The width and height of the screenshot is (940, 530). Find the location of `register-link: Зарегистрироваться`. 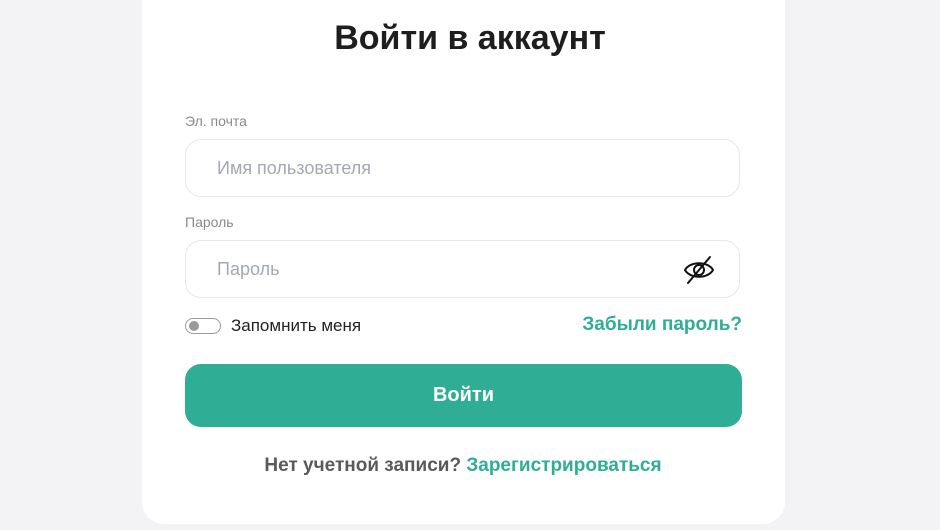

register-link: Зарегистрироваться is located at coordinates (563, 465).